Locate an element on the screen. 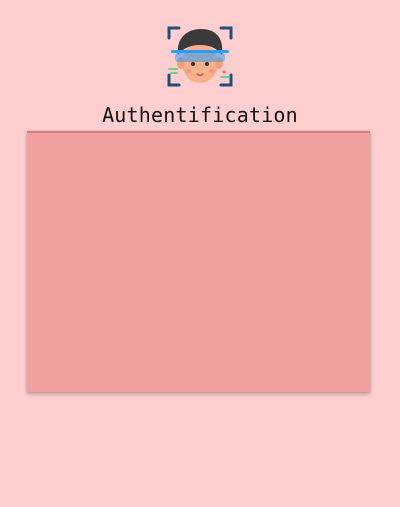 Image resolution: width=400 pixels, height=507 pixels. face-recognition-icon-graphic is located at coordinates (200, 56).